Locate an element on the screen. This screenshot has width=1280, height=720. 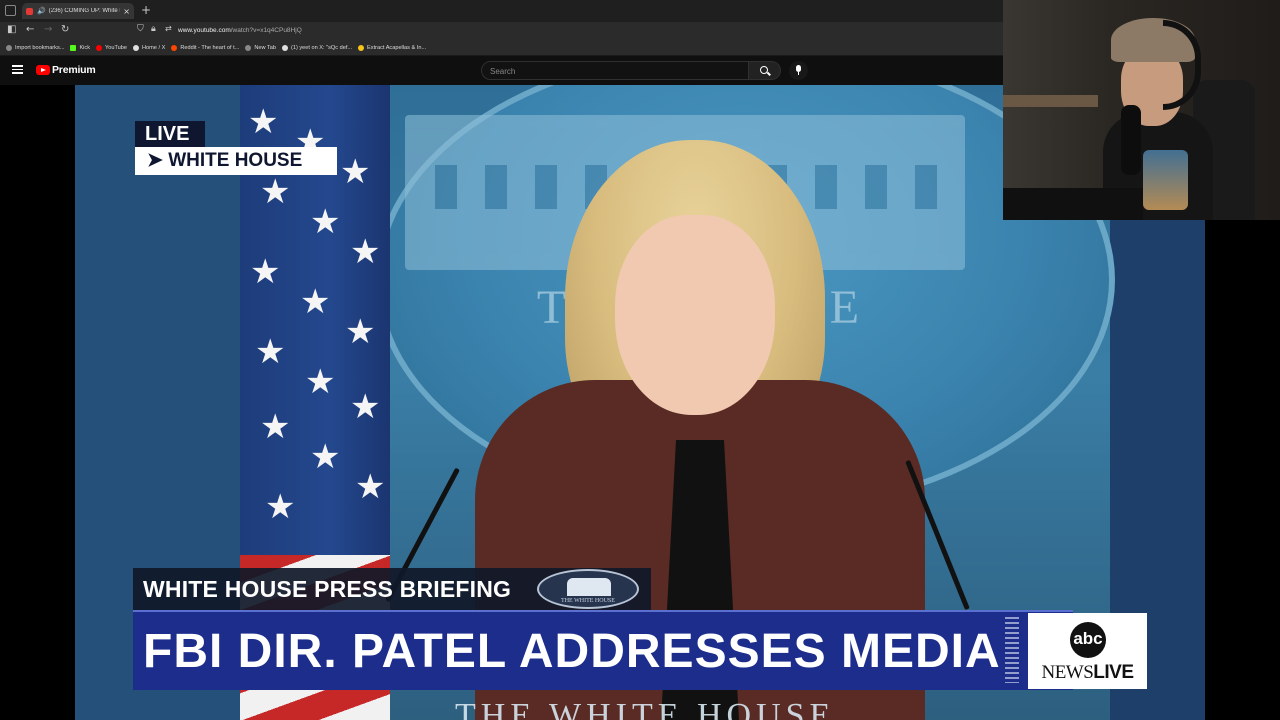
sidebar-toggle-icon: ◧ is located at coordinates (11, 29).